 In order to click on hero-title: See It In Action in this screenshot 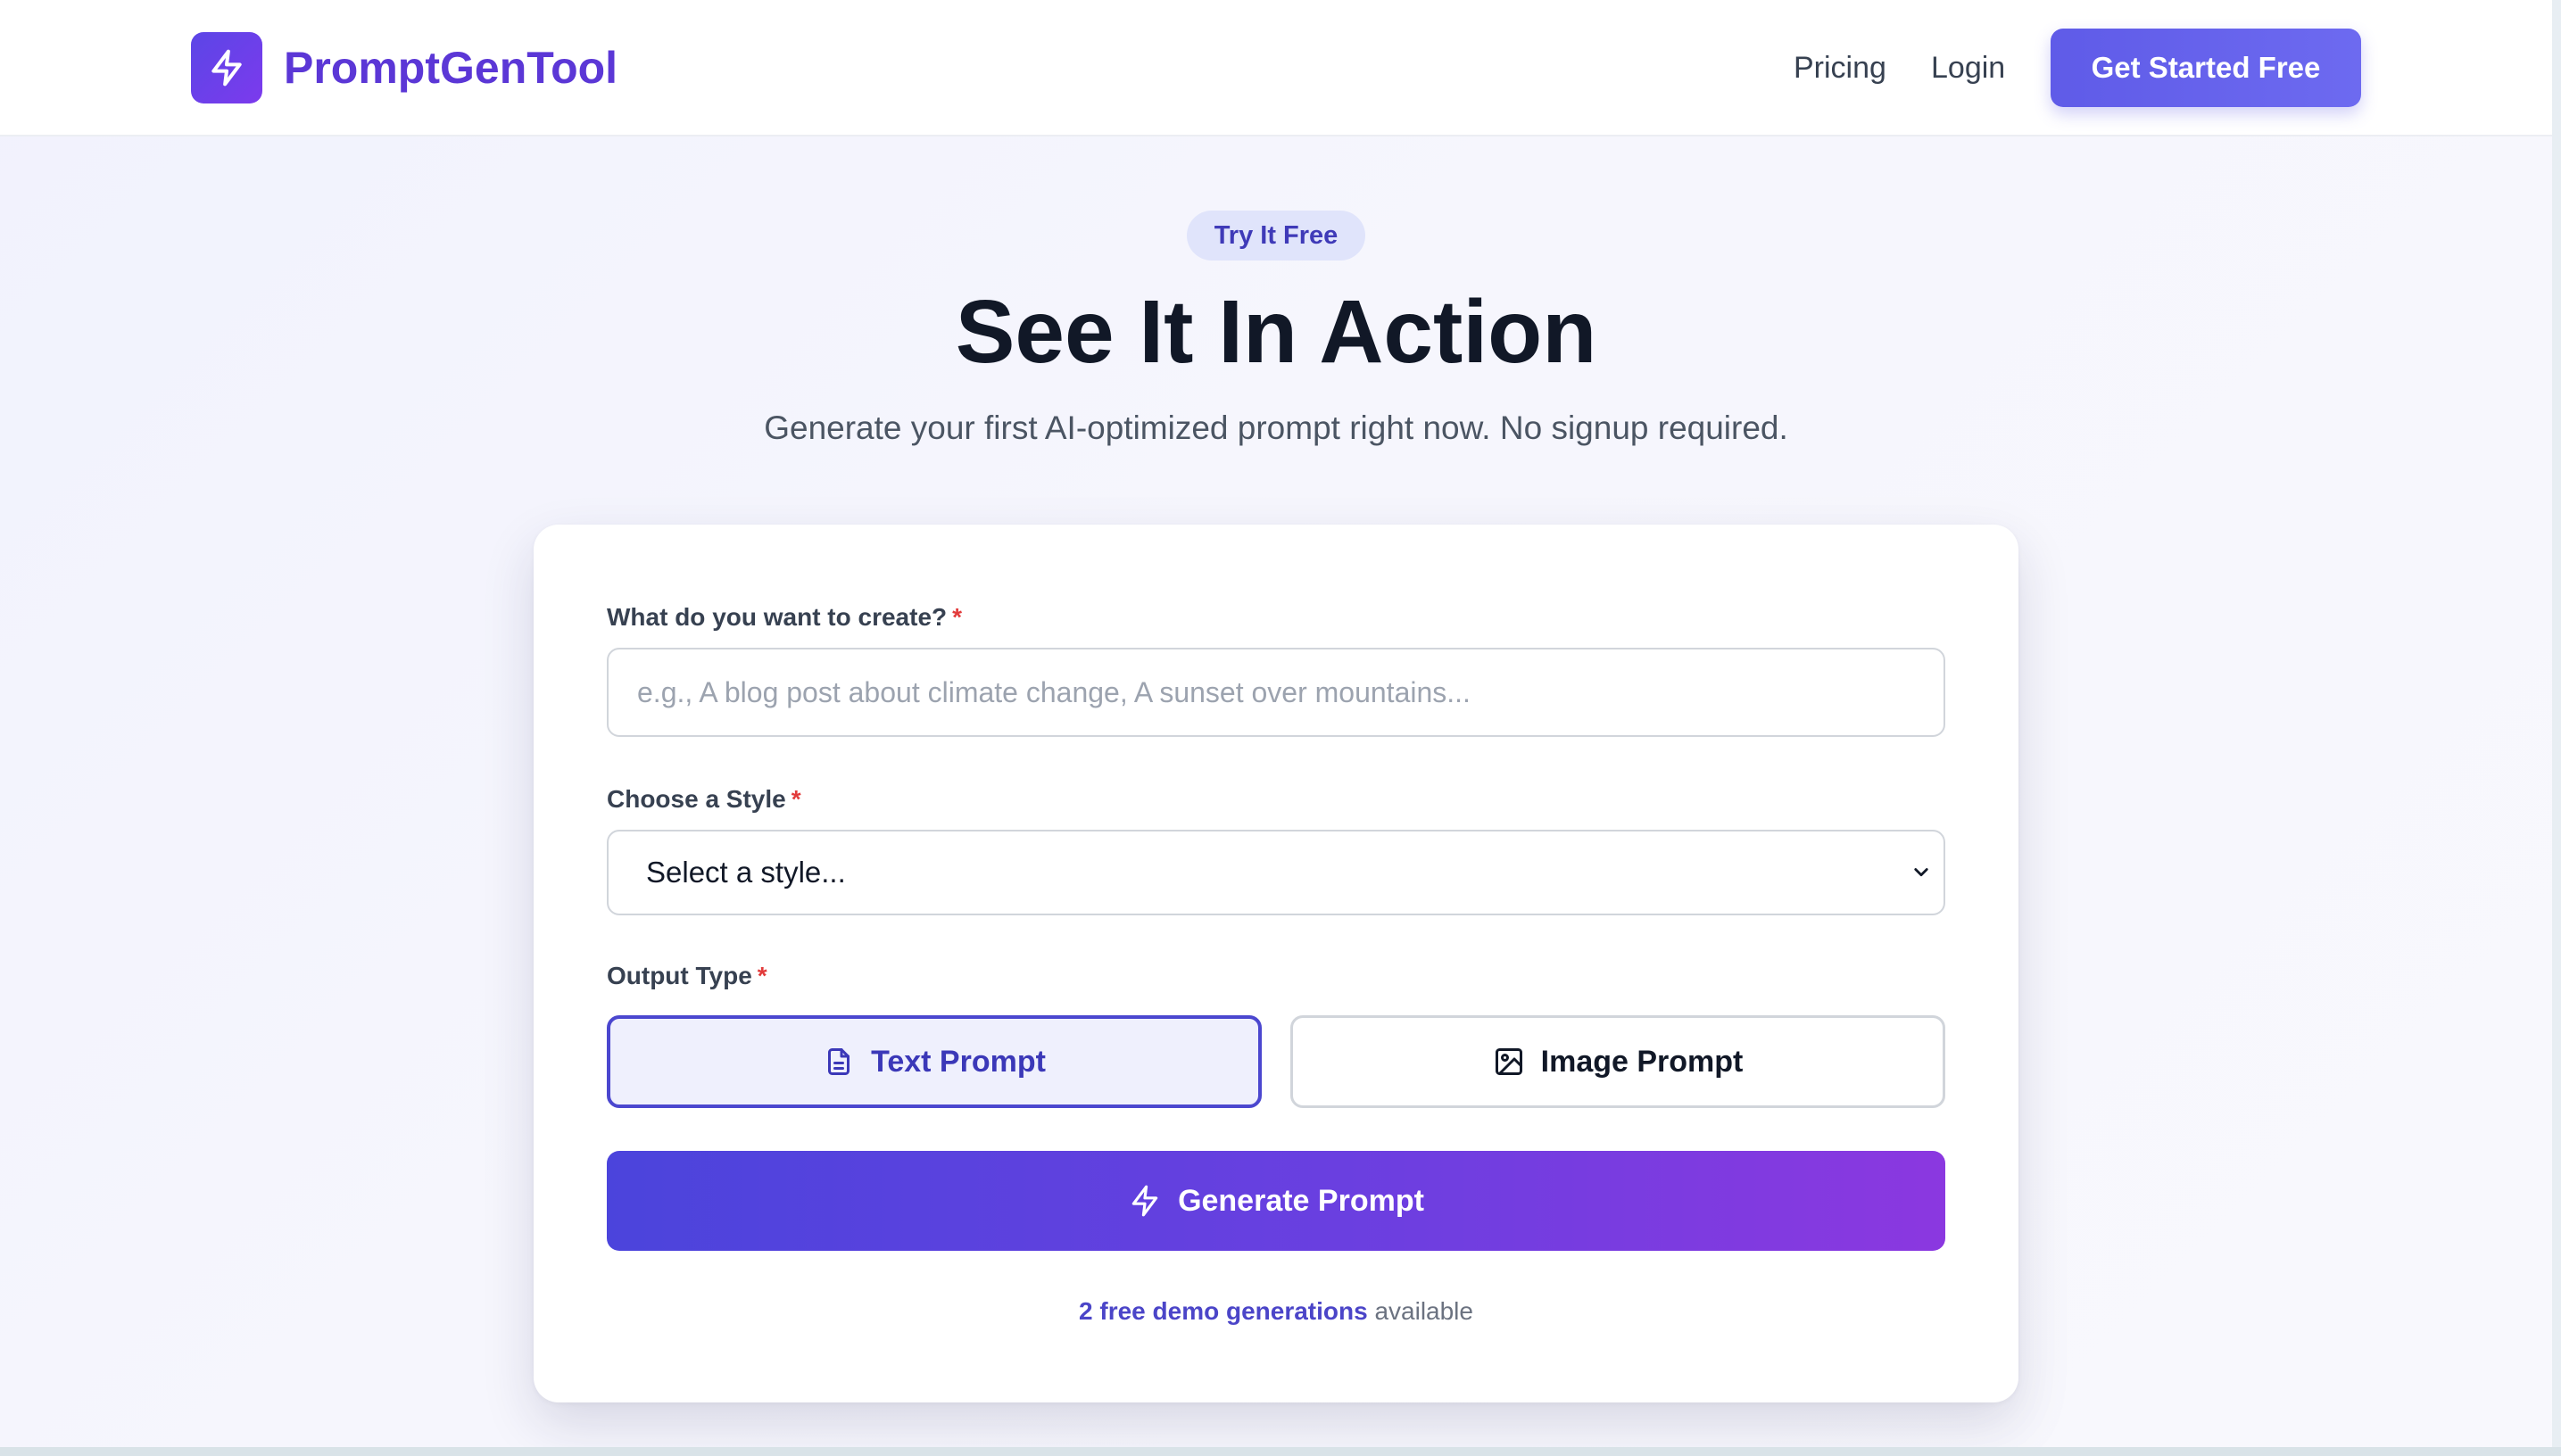, I will do `click(1276, 332)`.